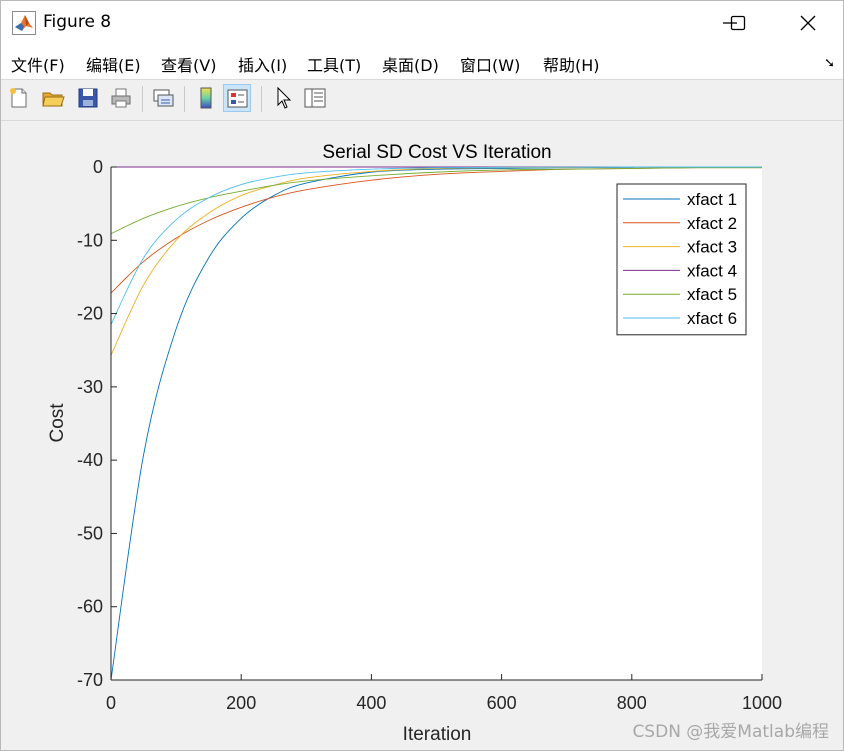  Describe the element at coordinates (24, 23) in the screenshot. I see `matlab-logo-icon` at that location.